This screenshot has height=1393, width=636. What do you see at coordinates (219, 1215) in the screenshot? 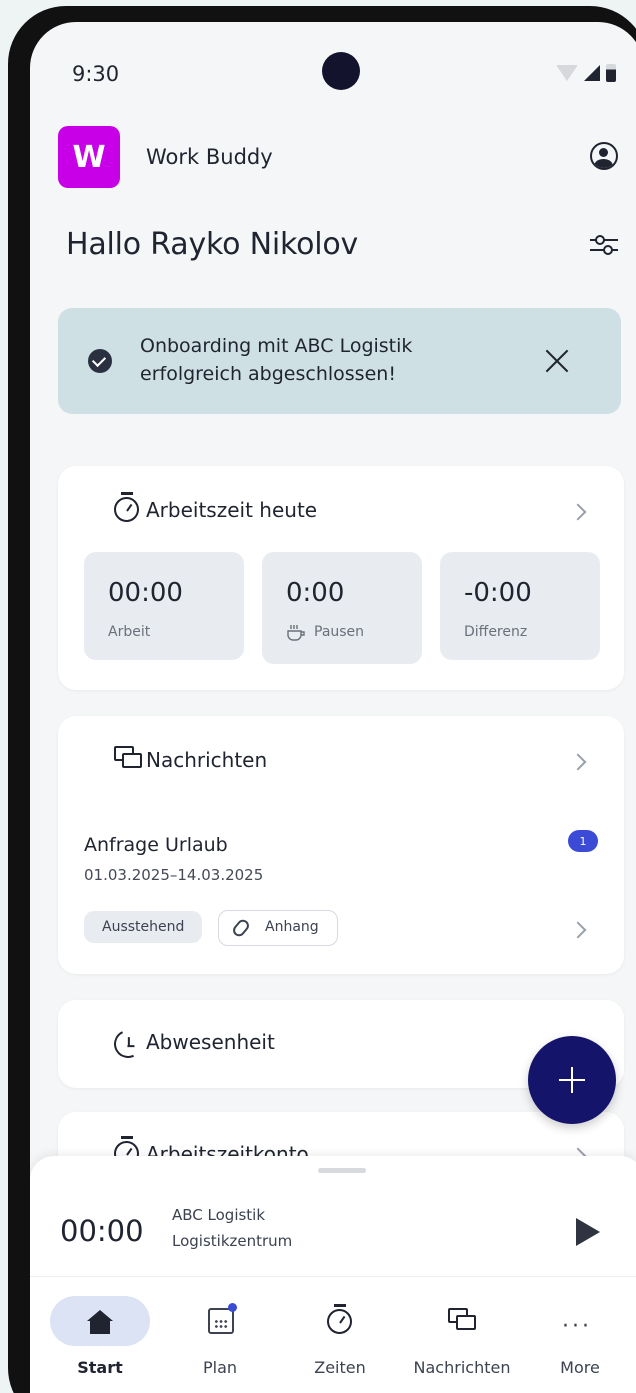
I see `tracker-company: ABC Logistik` at bounding box center [219, 1215].